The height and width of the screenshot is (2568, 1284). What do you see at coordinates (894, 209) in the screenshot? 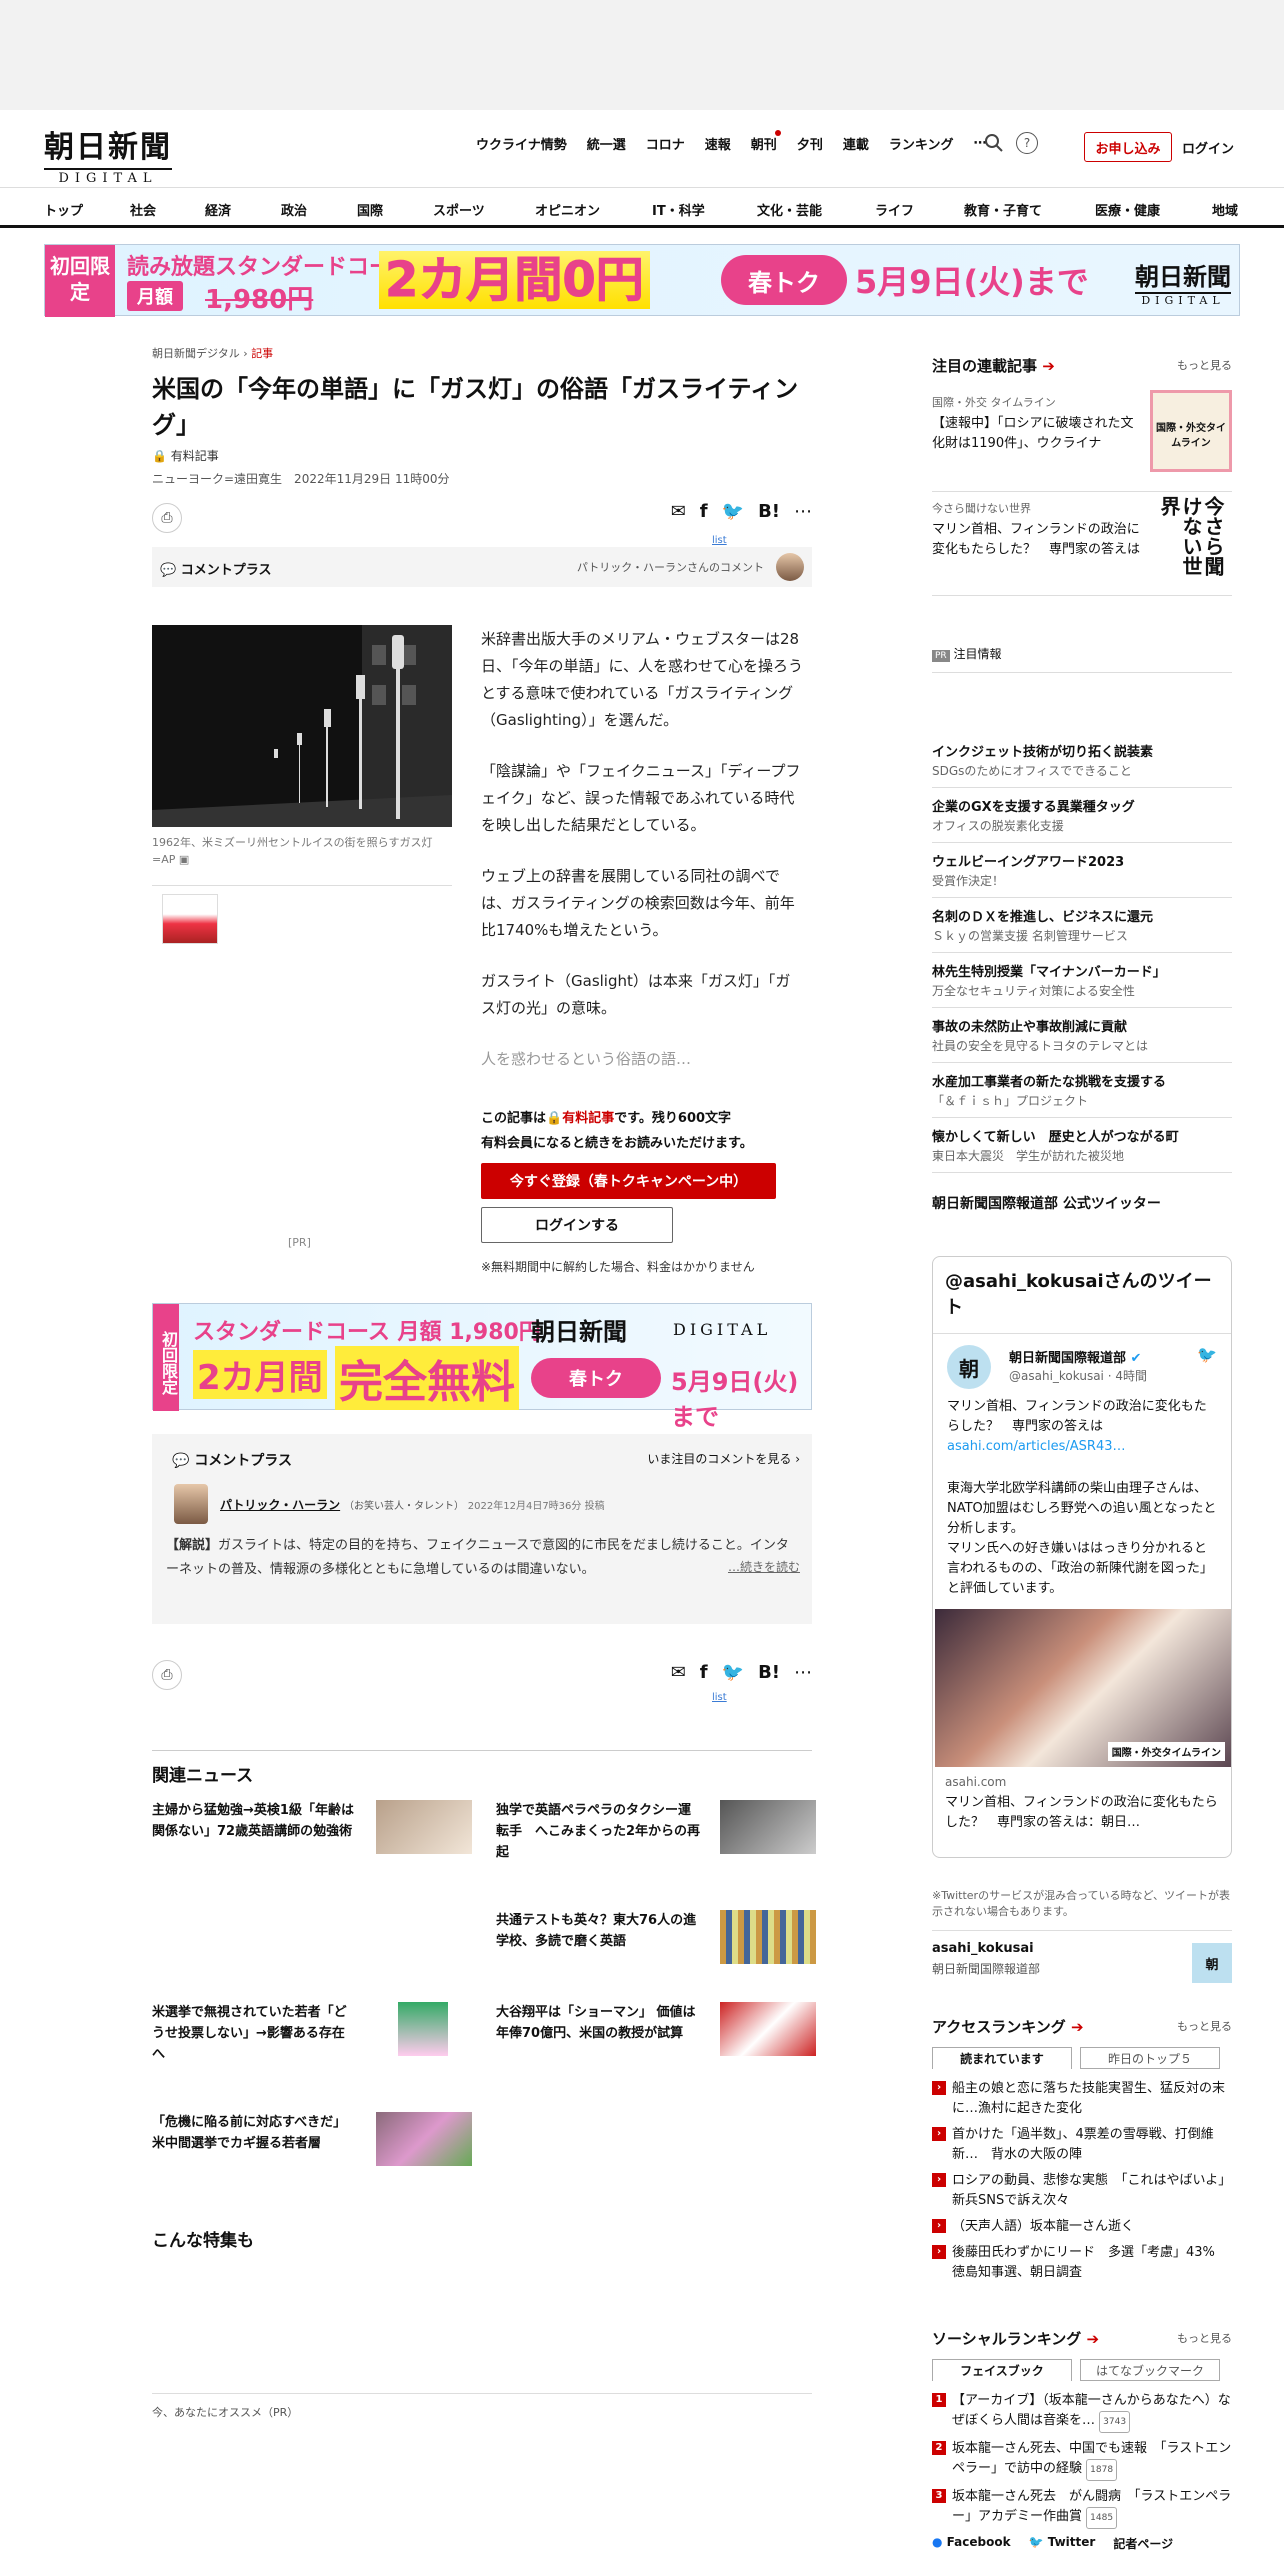
I see `cat-life: ライフ` at bounding box center [894, 209].